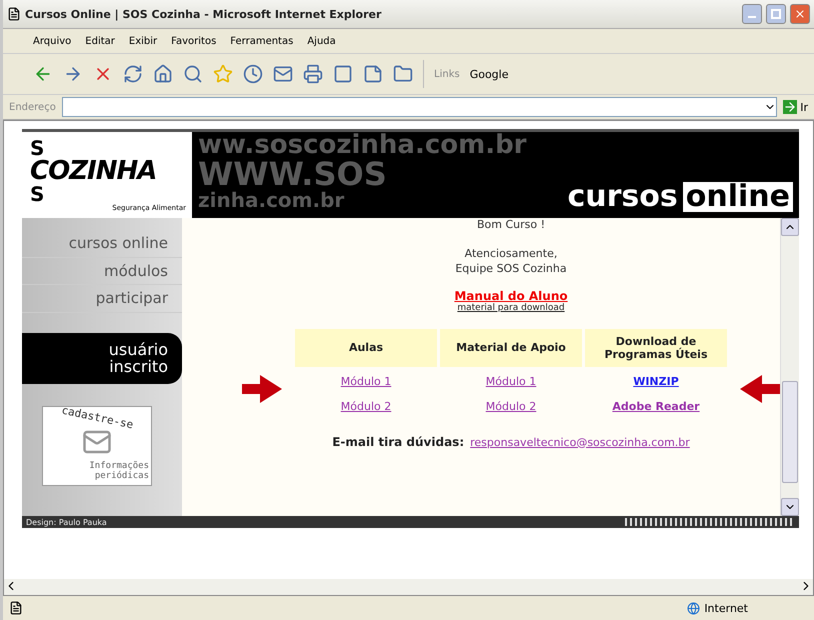 This screenshot has height=620, width=814. I want to click on note-button, so click(373, 74).